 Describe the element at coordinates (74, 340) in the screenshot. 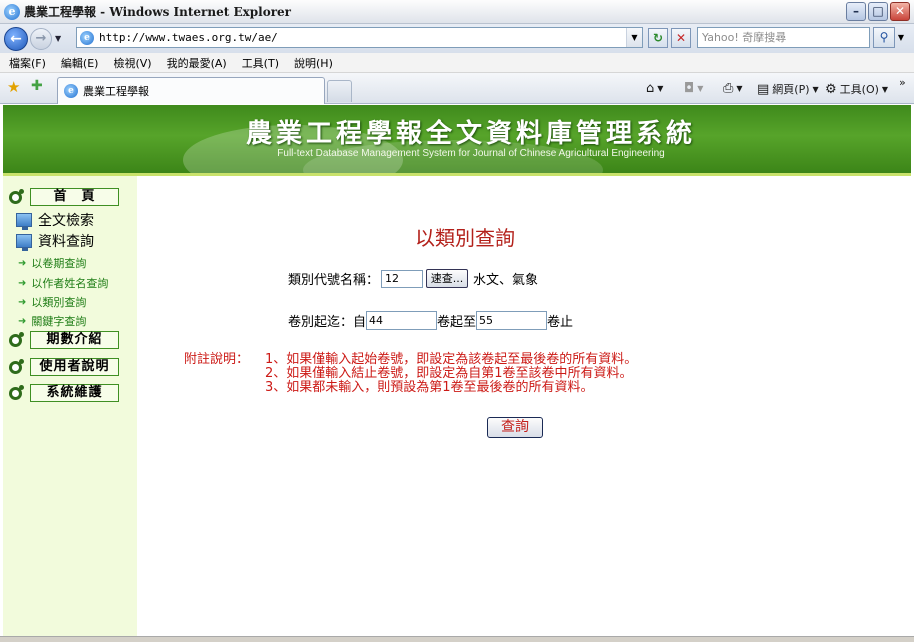

I see `sidebar-item-label: 期數介紹` at that location.